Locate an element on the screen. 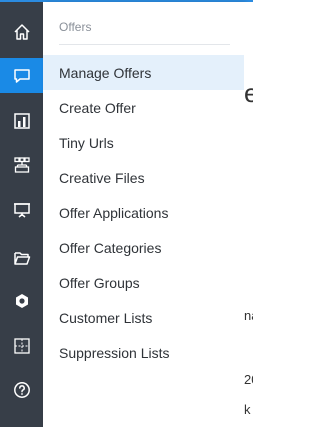 This screenshot has height=427, width=320. menu-item-offer-categories: Offer Categories is located at coordinates (143, 247).